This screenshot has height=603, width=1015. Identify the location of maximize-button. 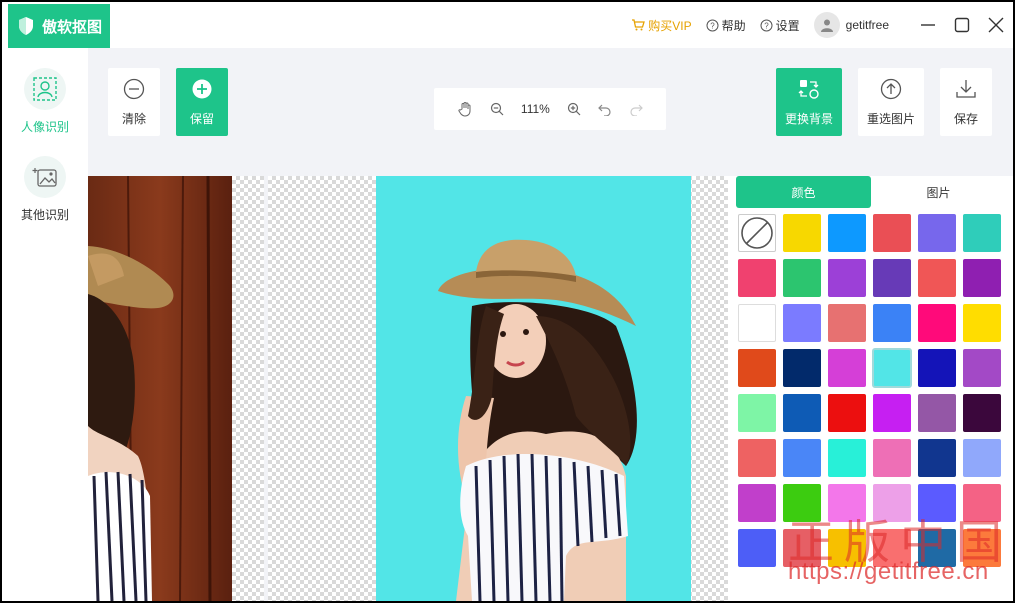
(962, 25).